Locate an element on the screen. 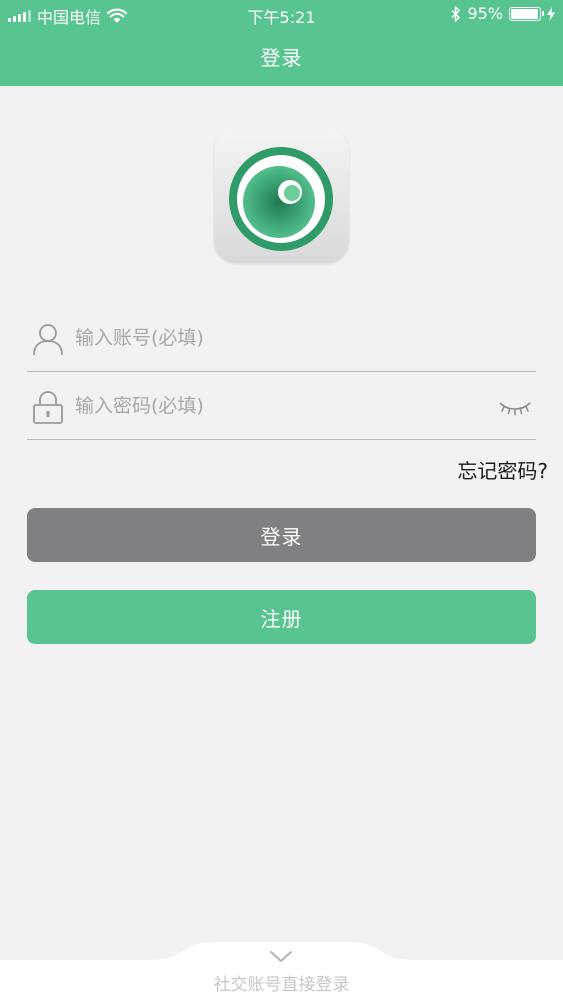 The image size is (563, 1000). battery-icon is located at coordinates (526, 13).